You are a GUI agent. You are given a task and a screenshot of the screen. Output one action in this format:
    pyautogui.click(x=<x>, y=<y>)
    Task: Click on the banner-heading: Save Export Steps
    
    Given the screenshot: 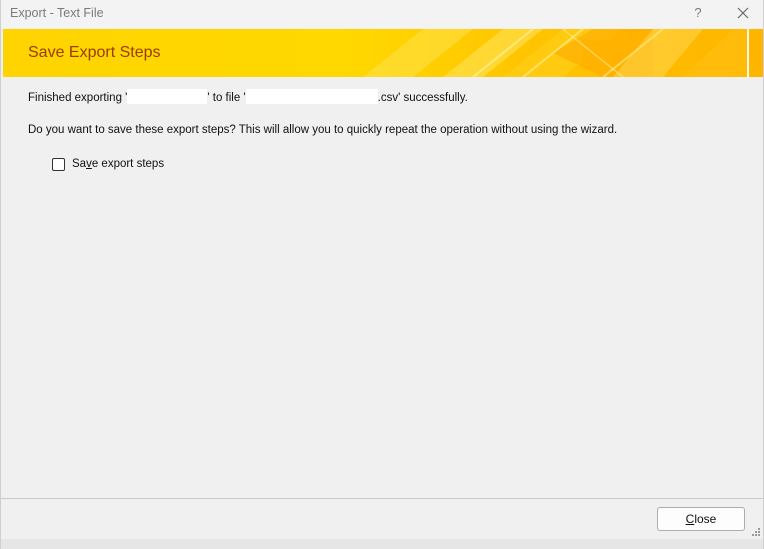 What is the action you would take?
    pyautogui.click(x=94, y=52)
    